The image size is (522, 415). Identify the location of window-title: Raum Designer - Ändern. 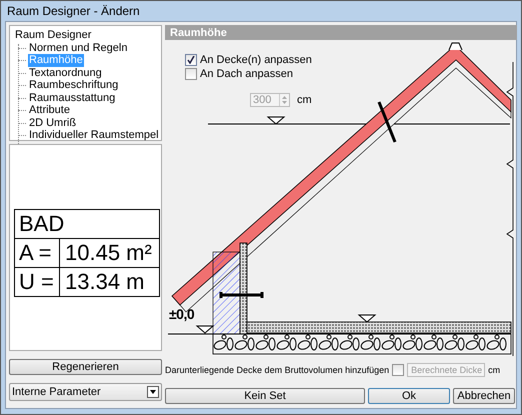
(73, 11).